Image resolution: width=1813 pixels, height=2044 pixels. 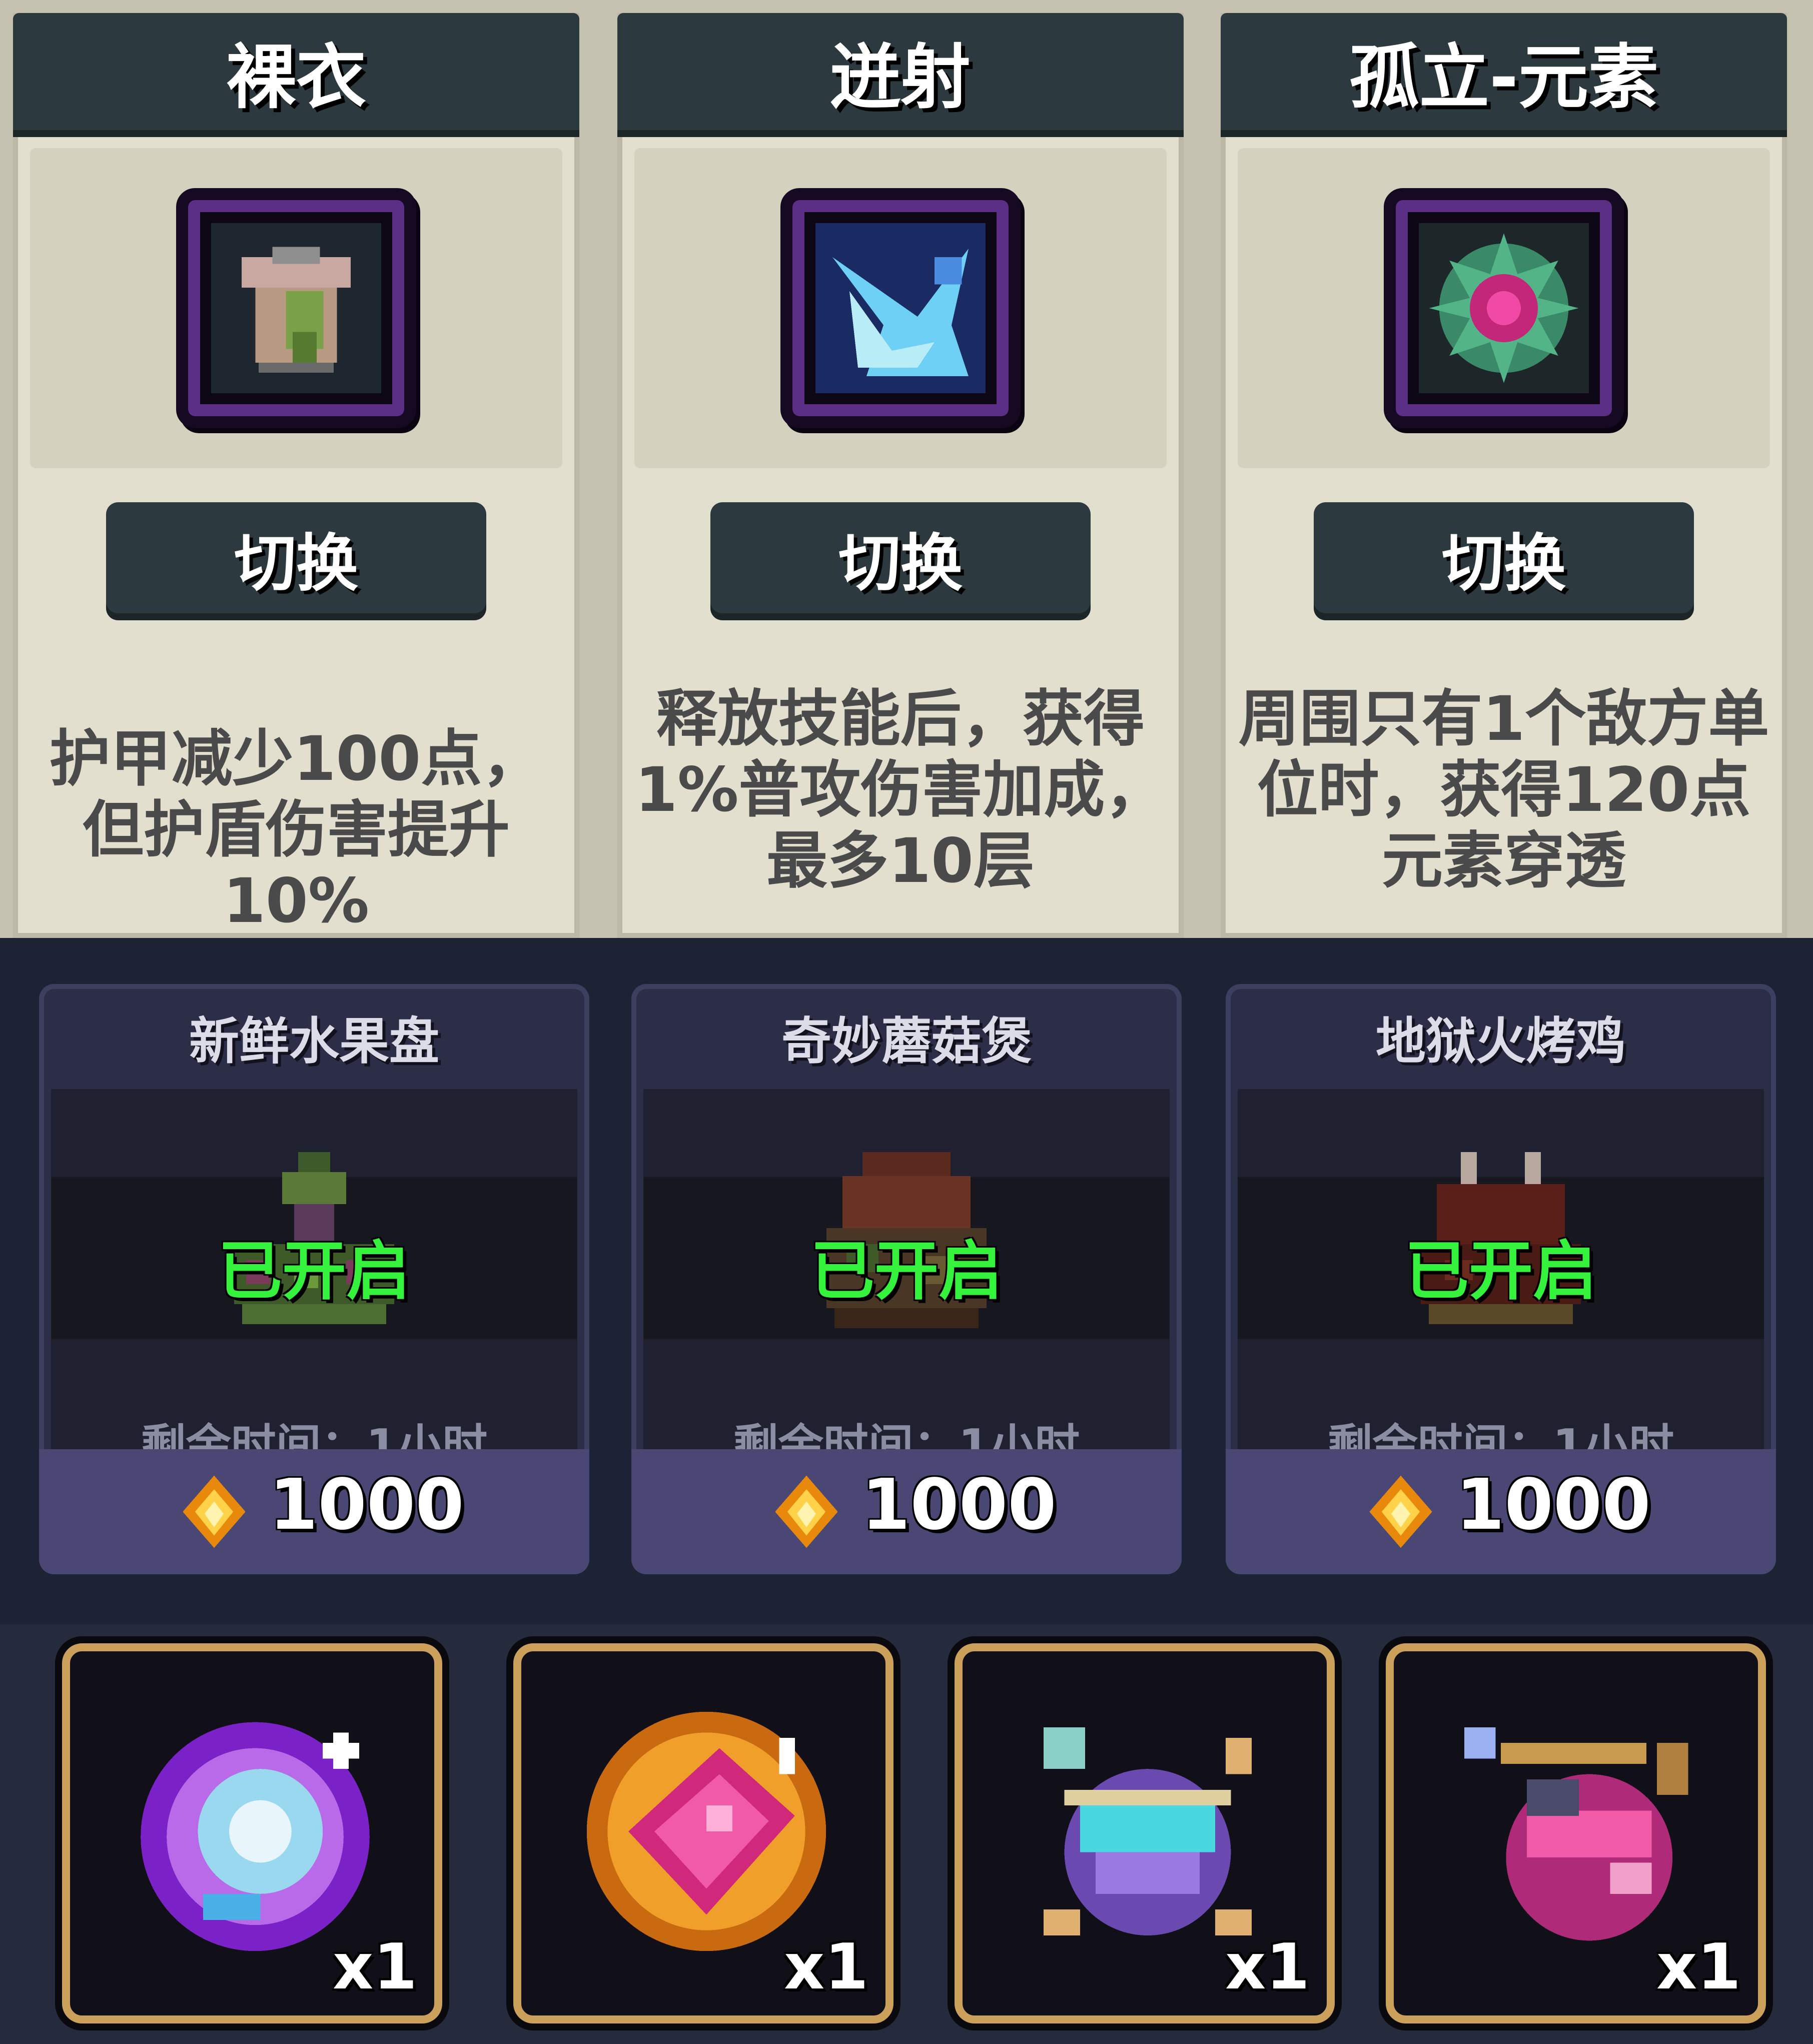 I want to click on element-orb-icon, so click(x=1504, y=308).